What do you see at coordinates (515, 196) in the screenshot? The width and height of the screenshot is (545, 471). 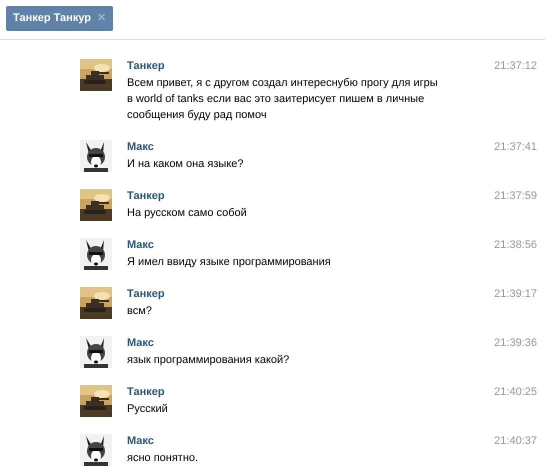 I see `message-time: 21:37:59` at bounding box center [515, 196].